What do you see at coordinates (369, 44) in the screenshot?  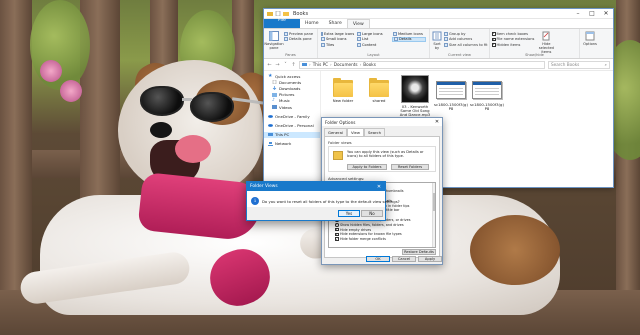 I see `layout-item-label: Content` at bounding box center [369, 44].